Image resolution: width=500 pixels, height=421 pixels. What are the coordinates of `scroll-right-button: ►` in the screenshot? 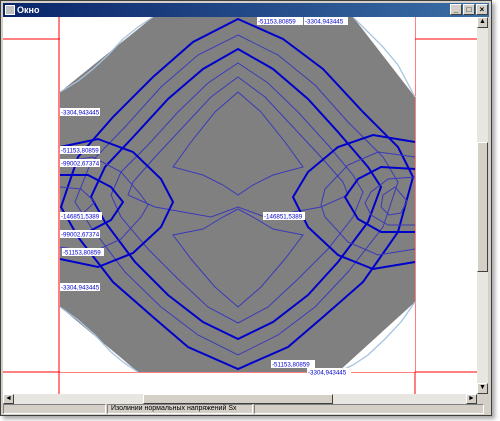 It's located at (471, 399).